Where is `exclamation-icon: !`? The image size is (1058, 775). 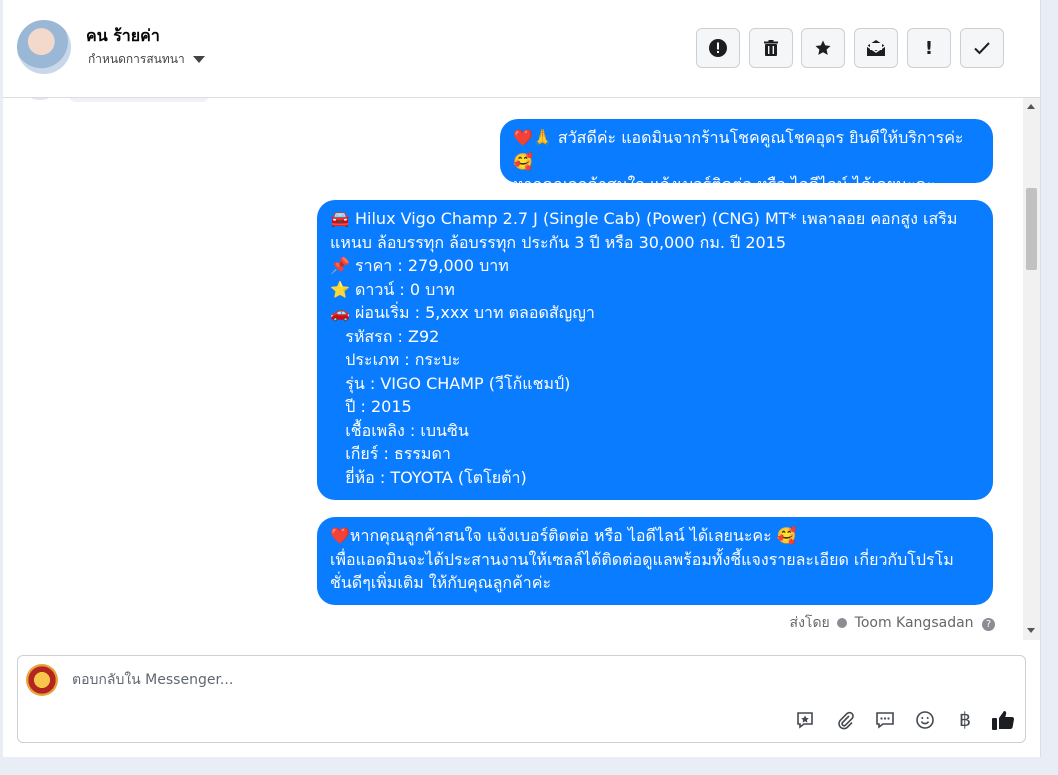
exclamation-icon: ! is located at coordinates (929, 48).